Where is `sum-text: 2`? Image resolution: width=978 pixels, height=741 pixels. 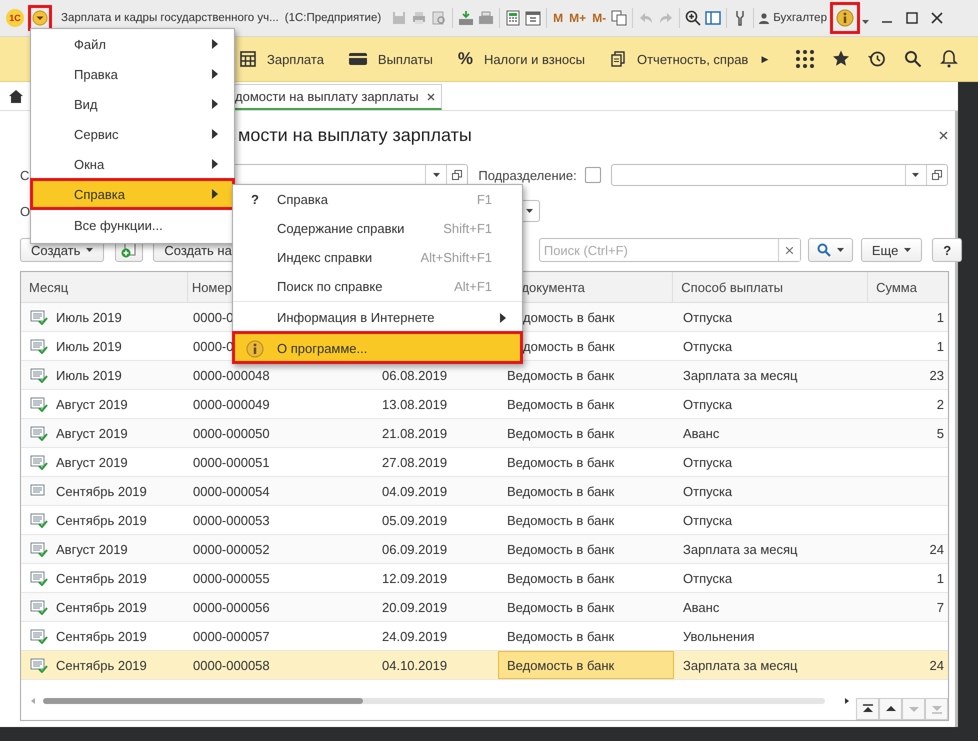
sum-text: 2 is located at coordinates (940, 404).